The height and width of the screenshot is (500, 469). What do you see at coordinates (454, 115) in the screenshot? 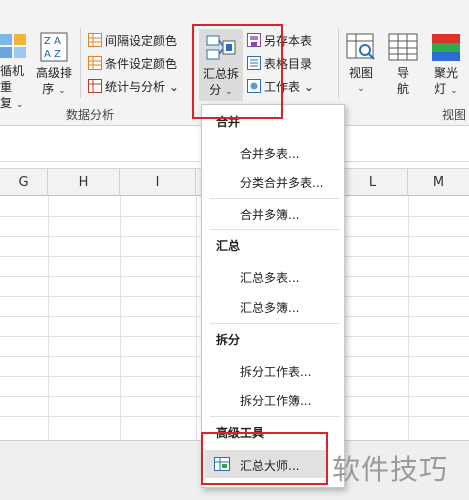
I see `group-label-view: 视图` at bounding box center [454, 115].